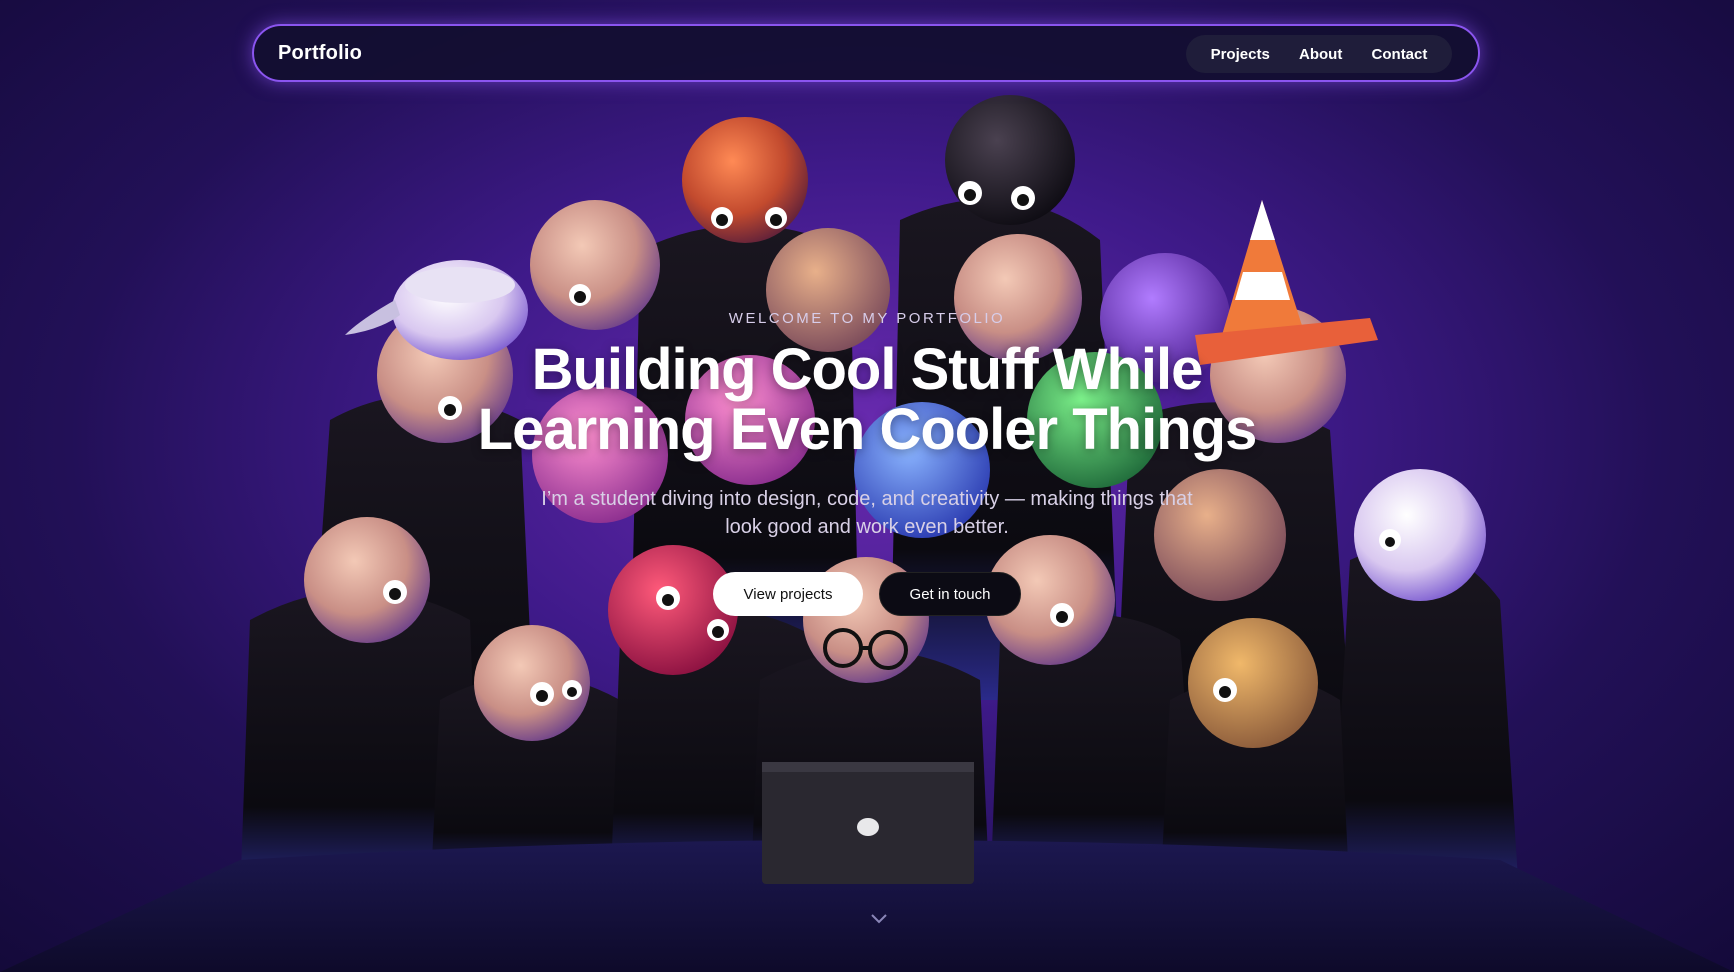  Describe the element at coordinates (950, 594) in the screenshot. I see `get-in-touch-button: Get in touch` at that location.